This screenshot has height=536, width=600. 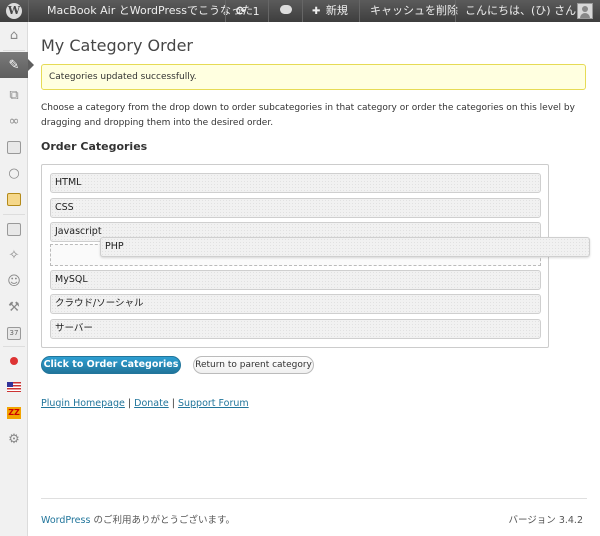 What do you see at coordinates (241, 11) in the screenshot?
I see `refresh-icon: ⟳` at bounding box center [241, 11].